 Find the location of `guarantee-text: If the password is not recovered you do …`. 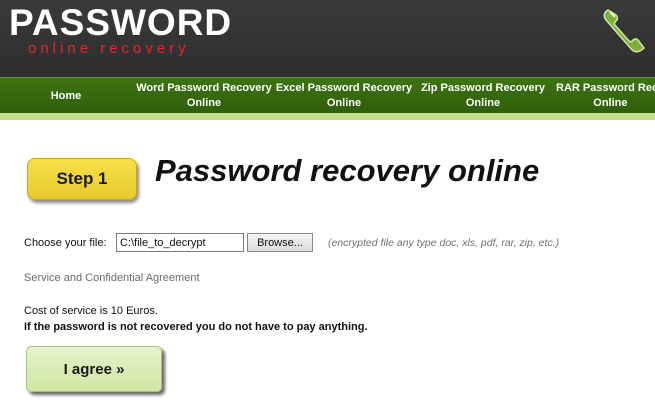

guarantee-text: If the password is not recovered you do … is located at coordinates (196, 327).